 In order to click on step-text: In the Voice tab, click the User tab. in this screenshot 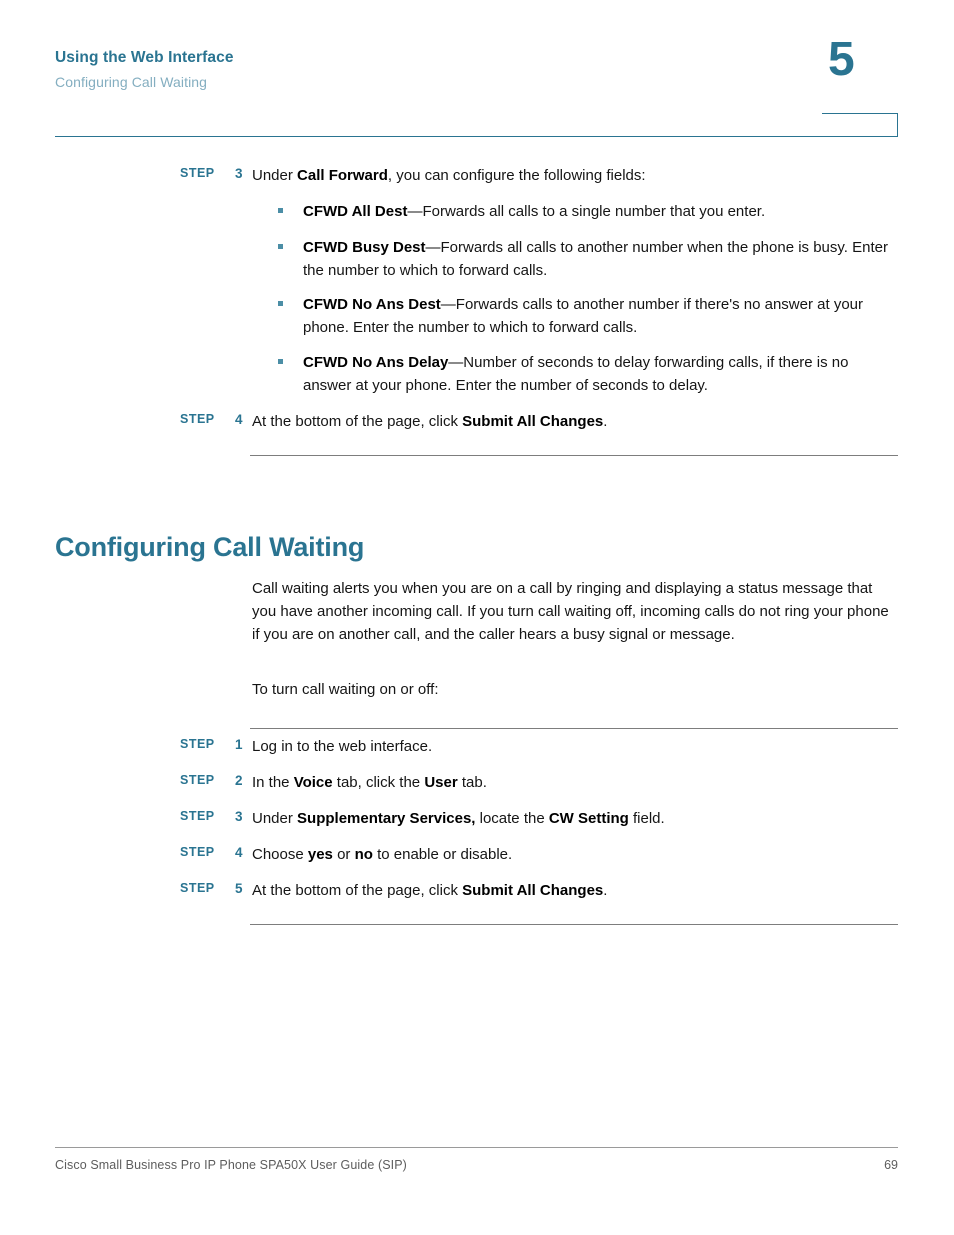, I will do `click(369, 782)`.